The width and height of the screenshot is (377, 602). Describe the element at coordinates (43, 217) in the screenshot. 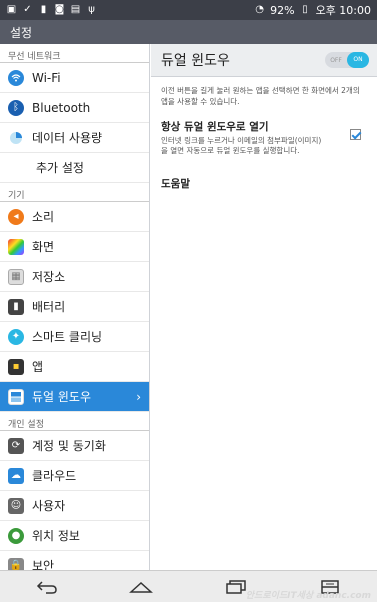

I see `sidebar-item-label: 소리` at that location.